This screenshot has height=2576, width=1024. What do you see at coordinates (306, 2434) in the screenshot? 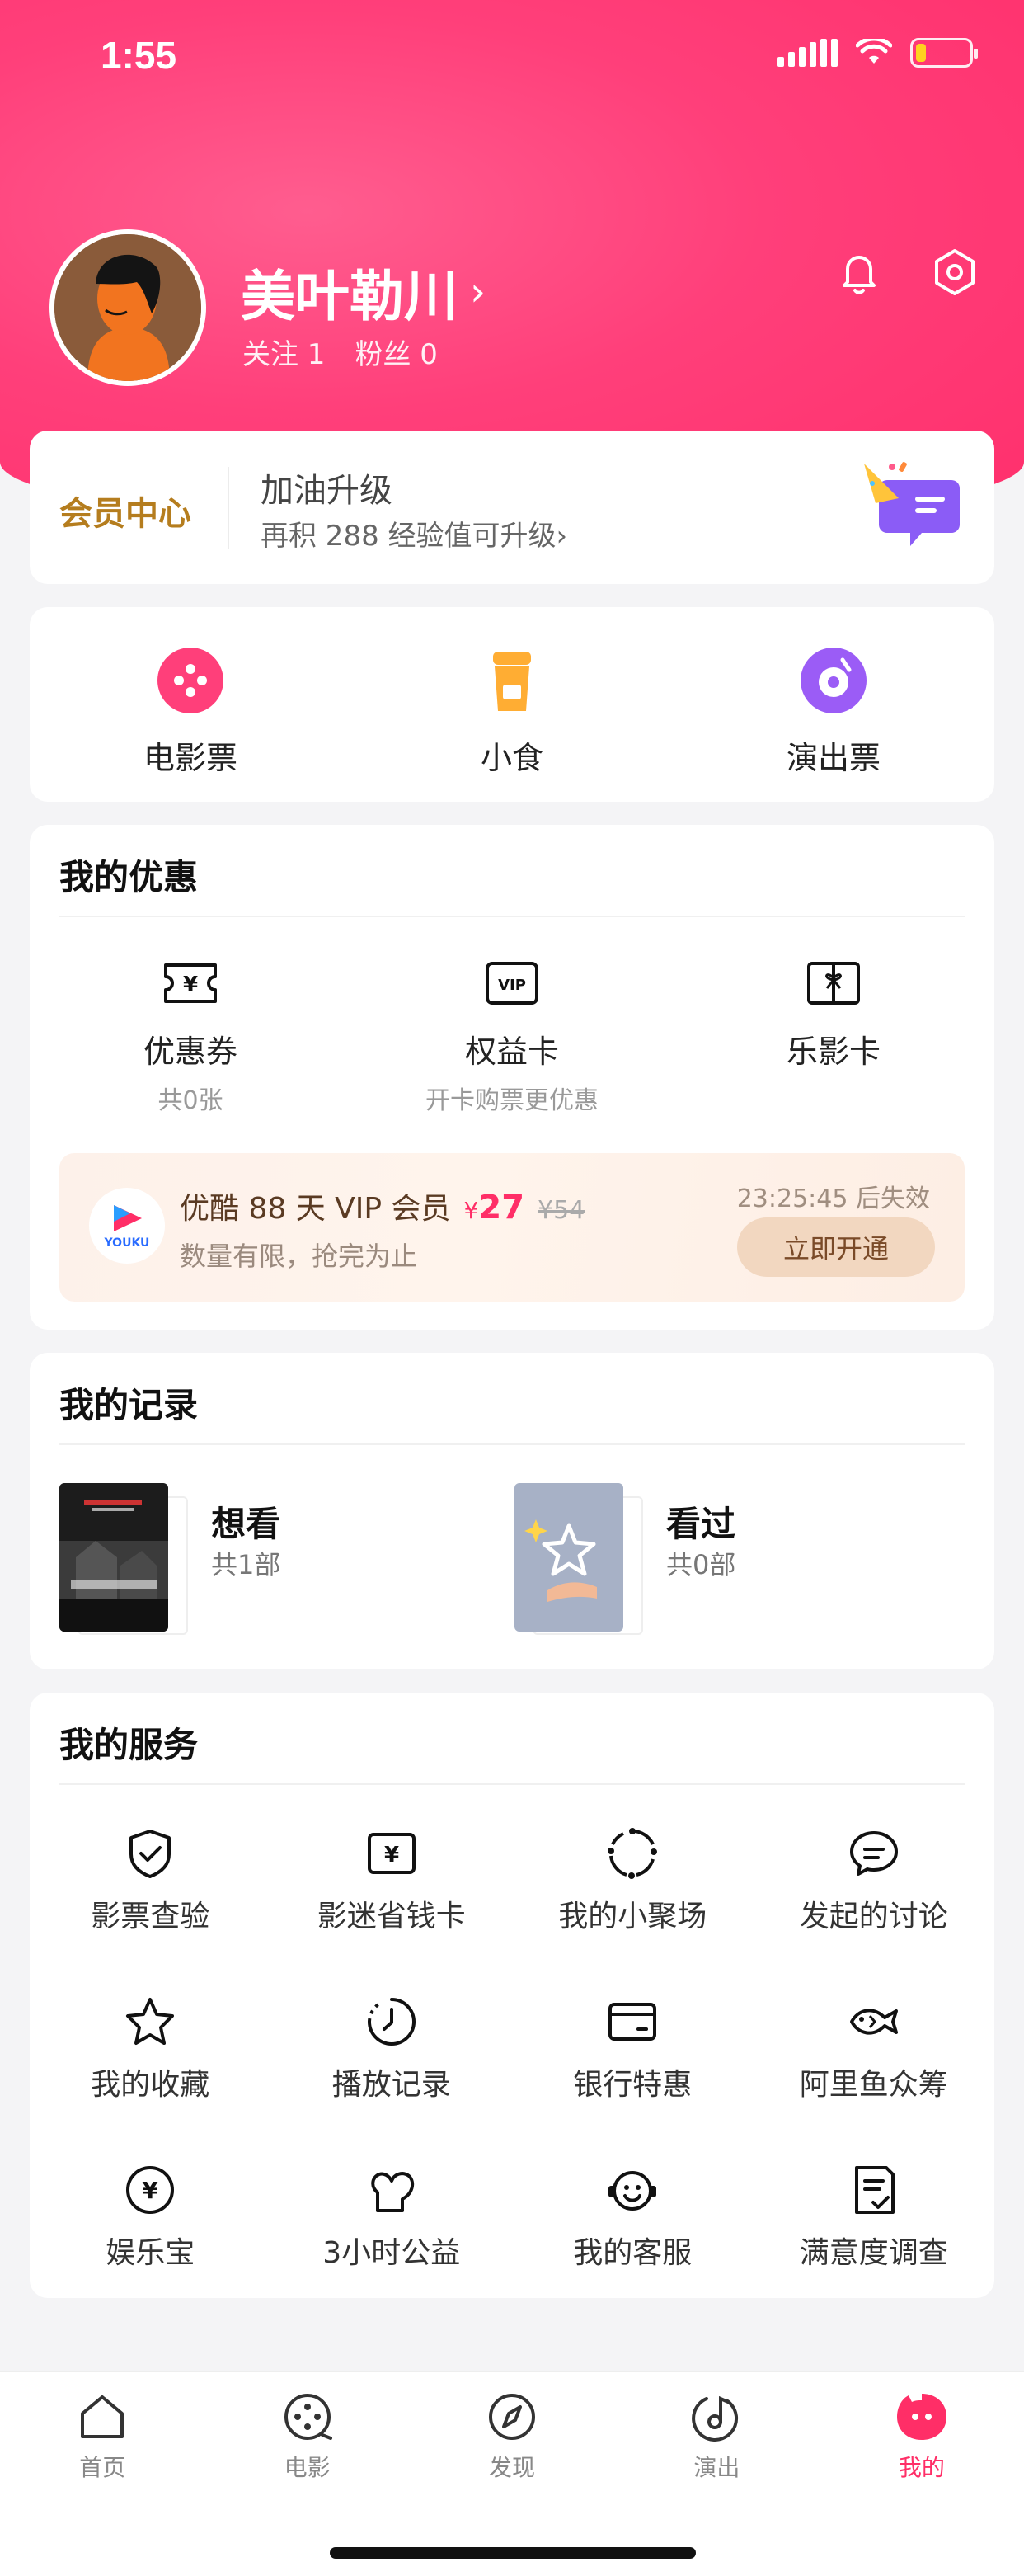
I see `tab-movies: 电影` at bounding box center [306, 2434].